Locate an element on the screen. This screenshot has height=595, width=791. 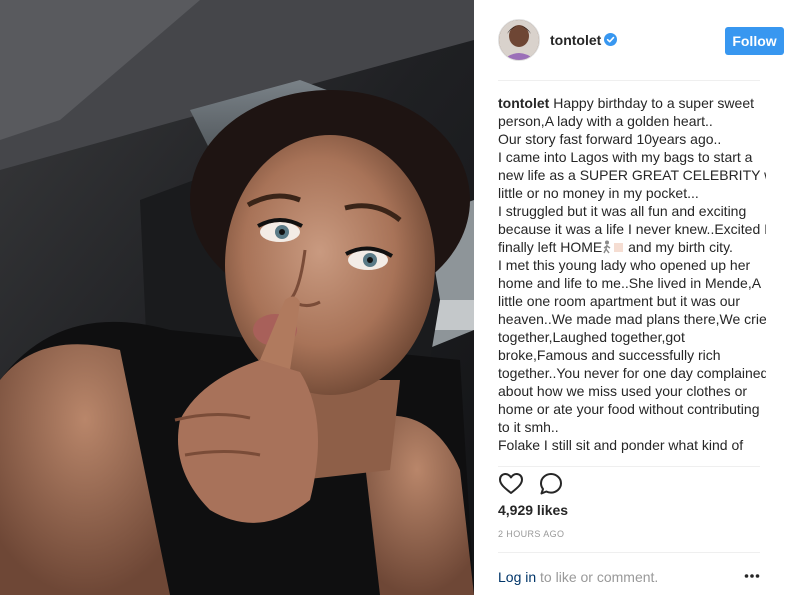
verified-badge-icon is located at coordinates (610, 39).